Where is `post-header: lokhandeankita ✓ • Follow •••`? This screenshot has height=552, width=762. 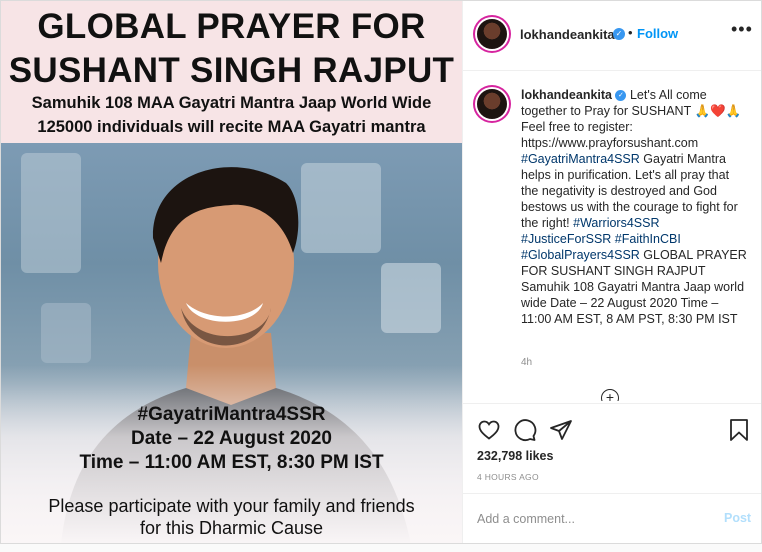
post-header: lokhandeankita ✓ • Follow ••• is located at coordinates (612, 36).